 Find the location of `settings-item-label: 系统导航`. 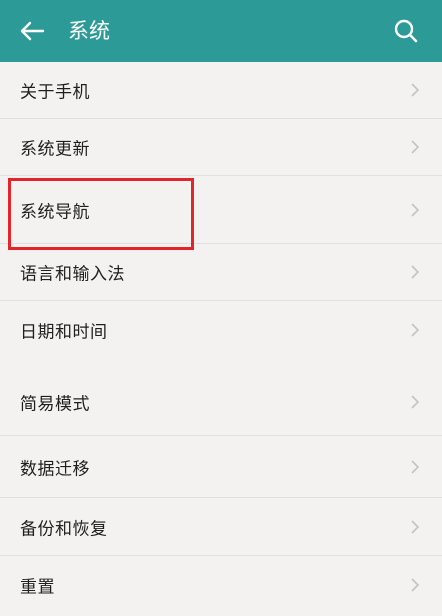

settings-item-label: 系统导航 is located at coordinates (55, 212).